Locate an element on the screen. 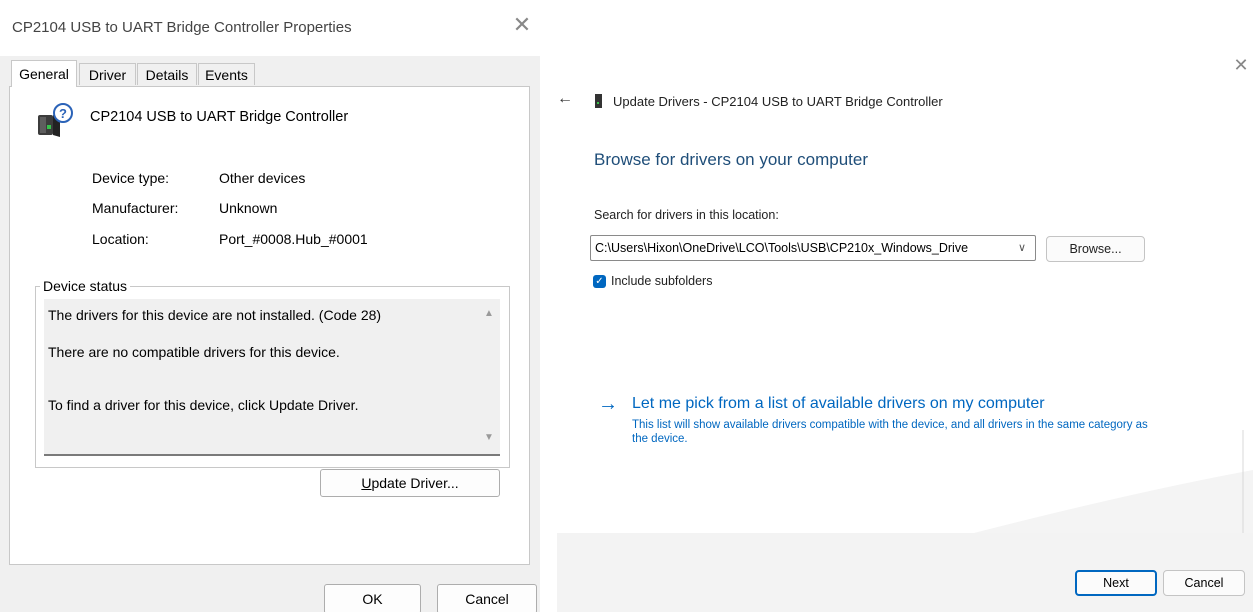 This screenshot has height=612, width=1253. location-label: Location: is located at coordinates (120, 239).